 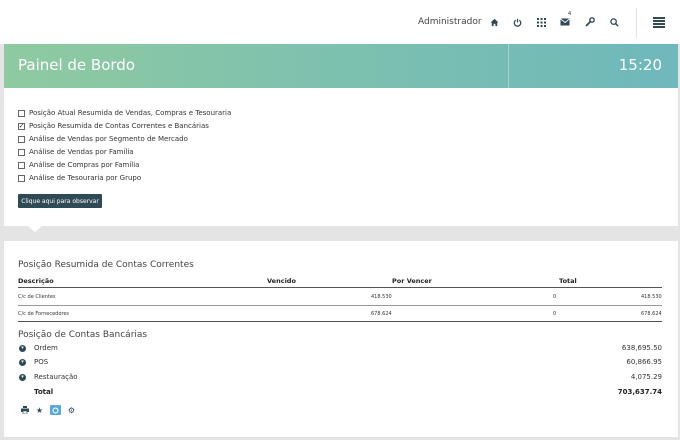 What do you see at coordinates (381, 297) in the screenshot?
I see `row-vencido: 418.530` at bounding box center [381, 297].